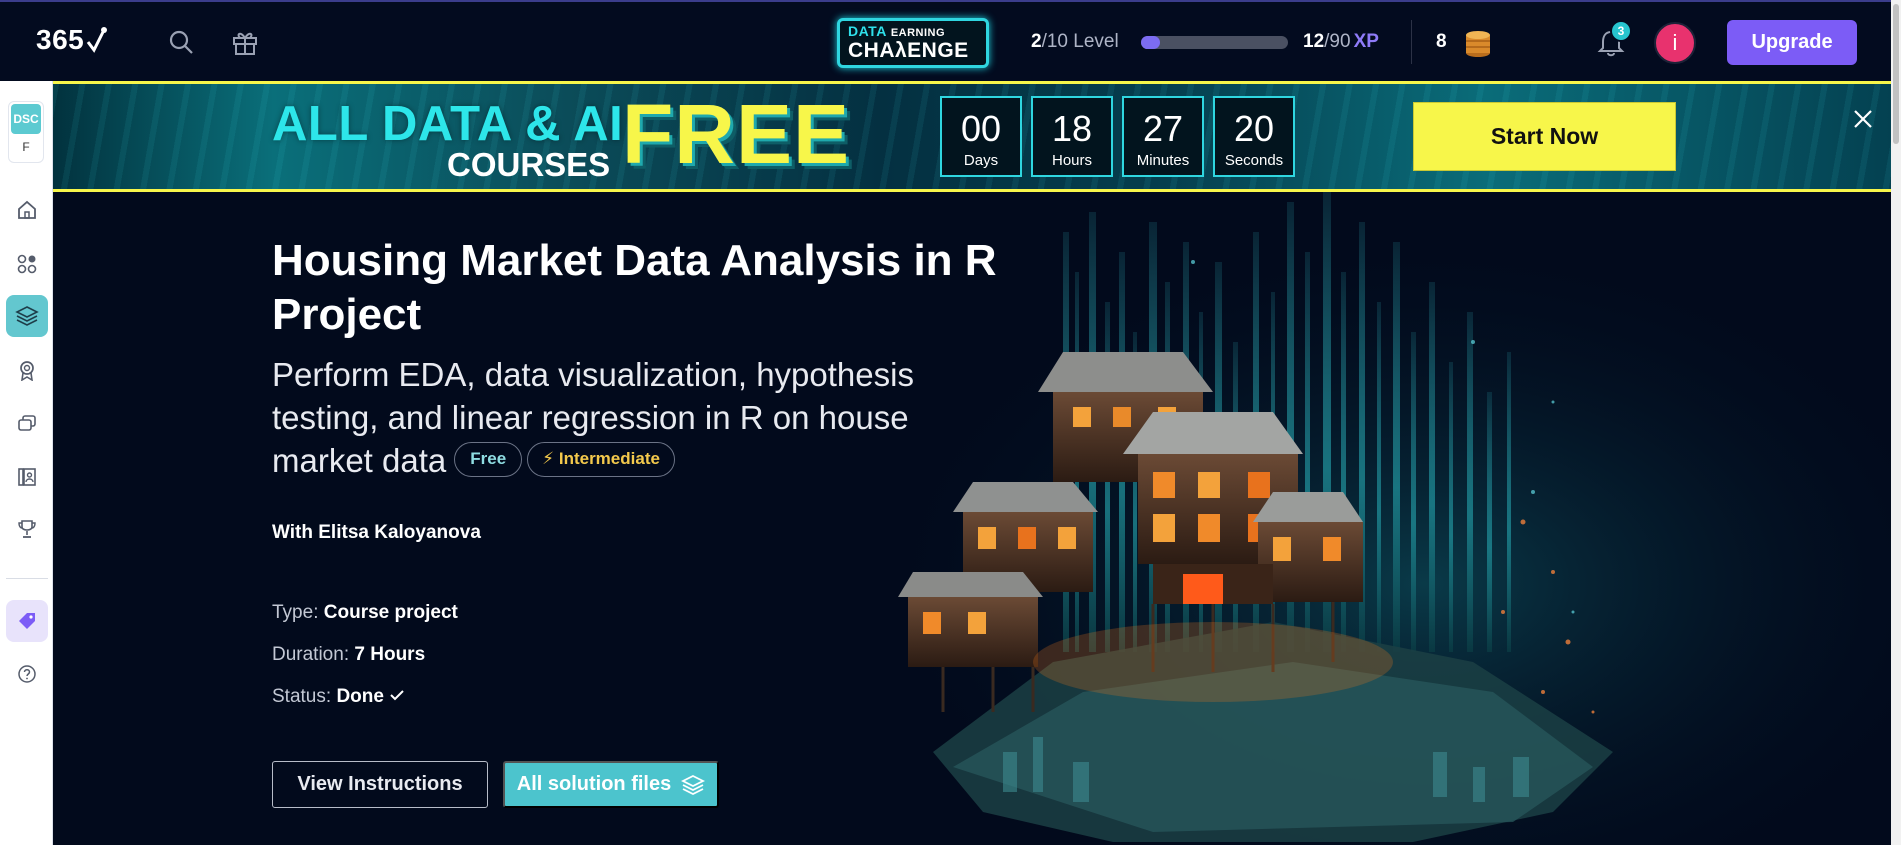 This screenshot has width=1901, height=845. What do you see at coordinates (1896, 74) in the screenshot?
I see `scrollbar-thumb` at bounding box center [1896, 74].